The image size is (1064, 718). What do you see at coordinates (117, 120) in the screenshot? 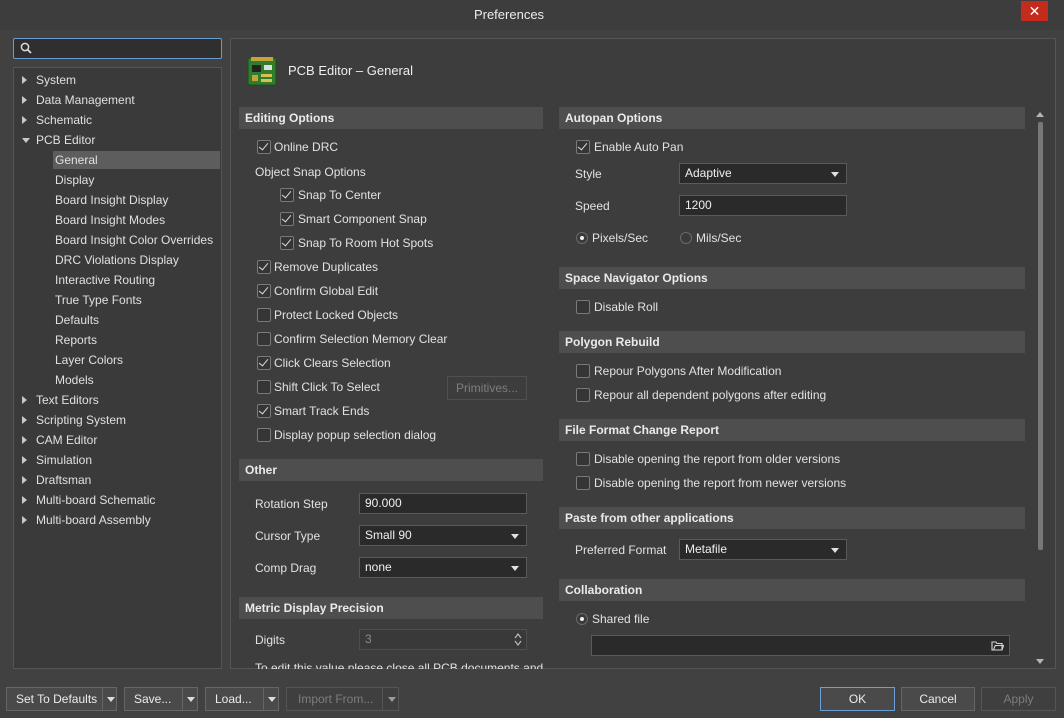
I see `tree-item-schematic: Schematic` at bounding box center [117, 120].